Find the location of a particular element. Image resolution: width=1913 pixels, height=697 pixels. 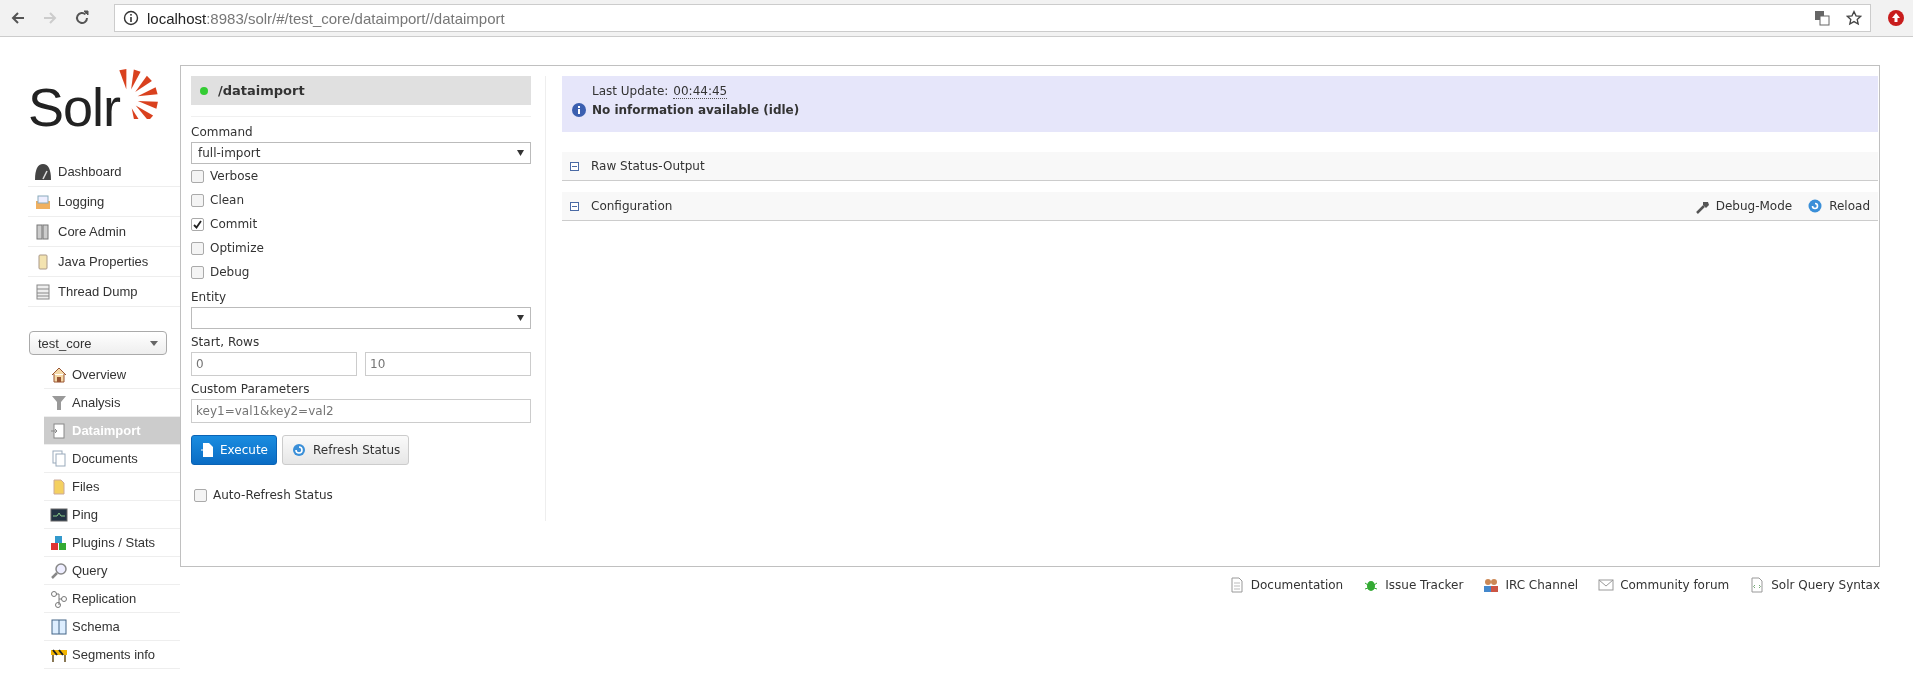

section-action-link: Debug-Mode is located at coordinates (1743, 206).